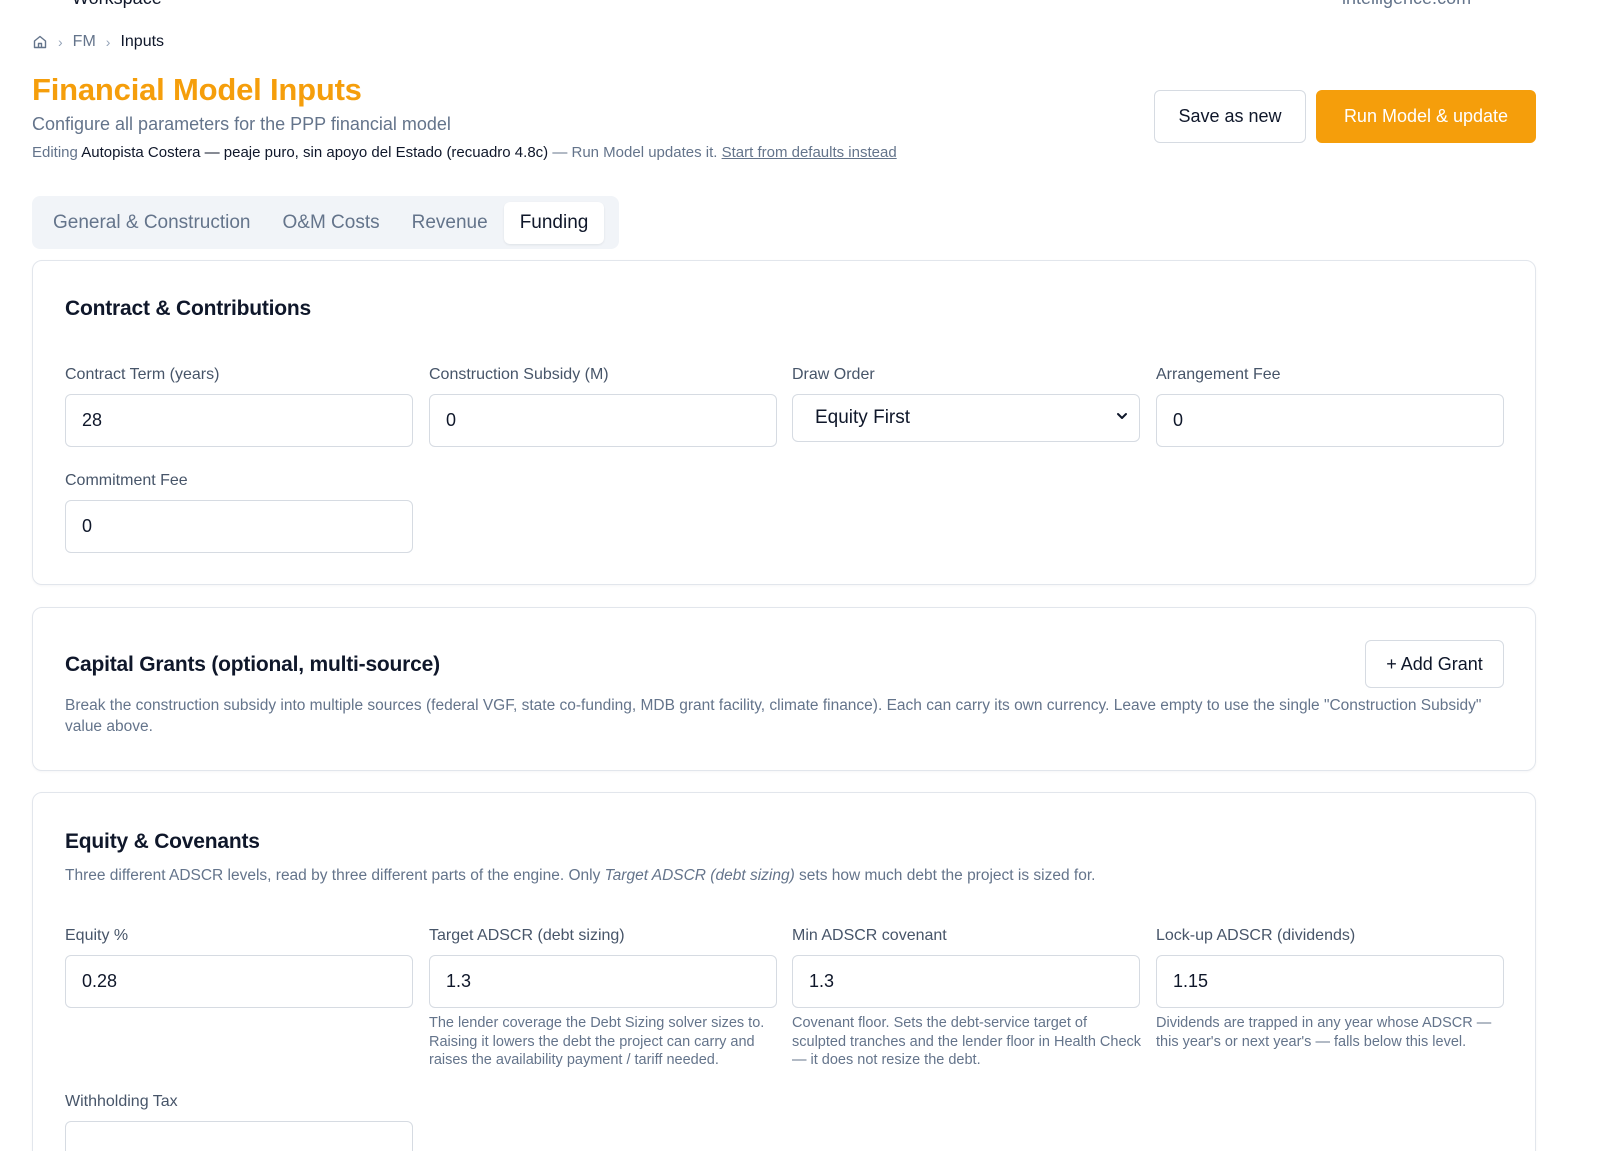 The image size is (1600, 1151). I want to click on chevron-down-icon, so click(1122, 418).